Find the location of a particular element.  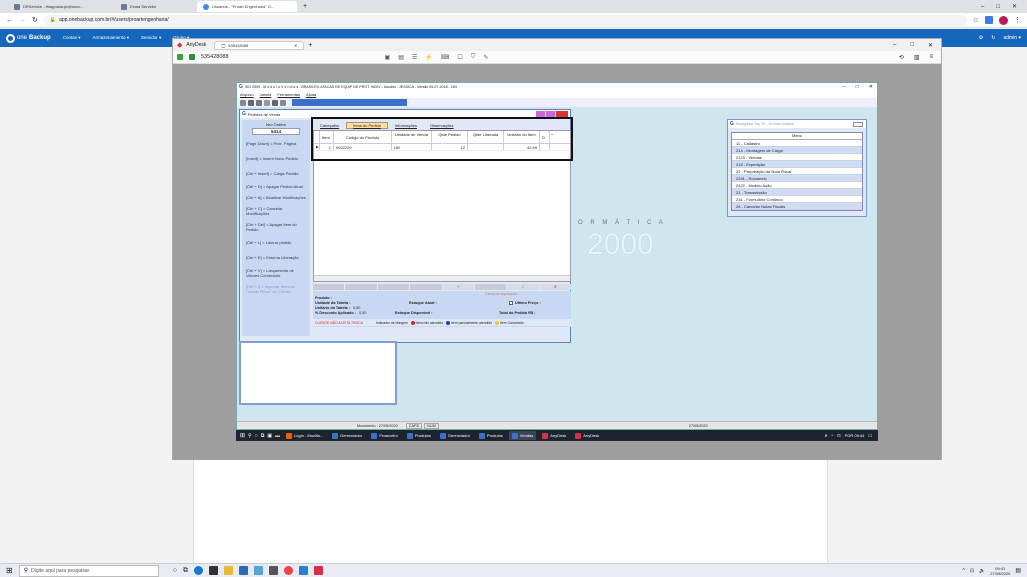

forward-icon: → is located at coordinates (22, 20).